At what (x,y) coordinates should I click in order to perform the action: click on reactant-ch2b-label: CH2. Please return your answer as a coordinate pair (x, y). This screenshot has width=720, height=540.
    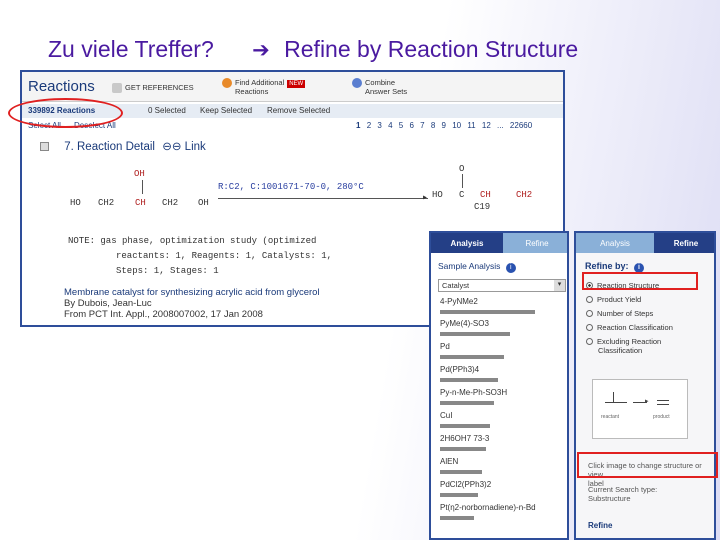
    Looking at the image, I should click on (170, 203).